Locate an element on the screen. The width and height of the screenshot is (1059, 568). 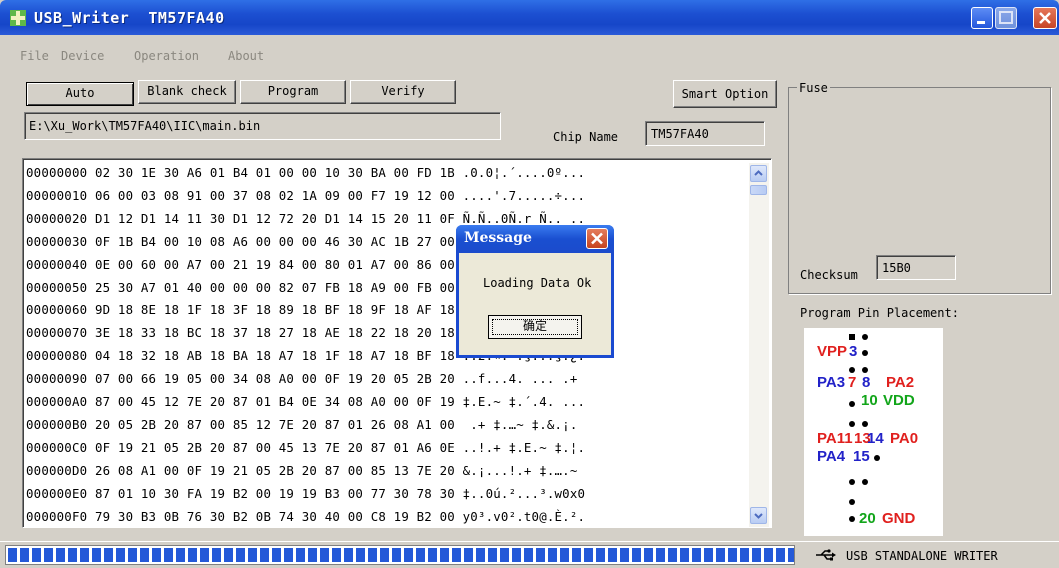
dialog-ok-button: 确定 is located at coordinates (535, 327).